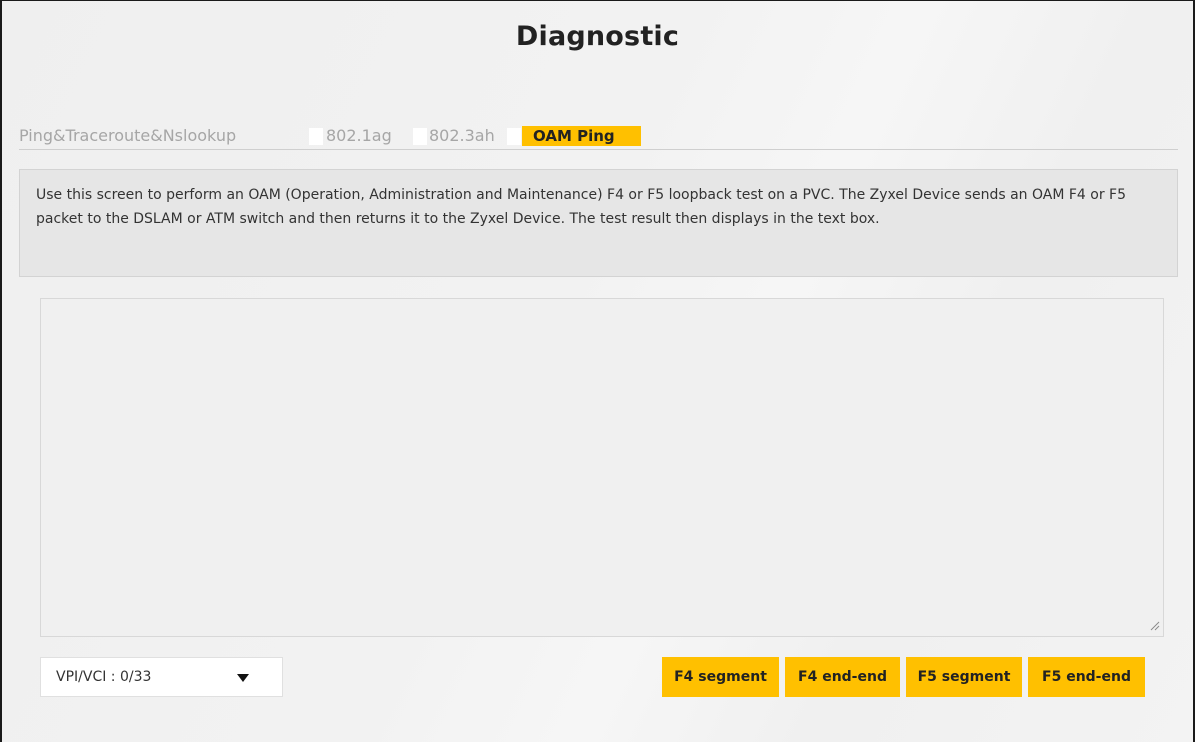  Describe the element at coordinates (243, 678) in the screenshot. I see `caret-down-icon` at that location.